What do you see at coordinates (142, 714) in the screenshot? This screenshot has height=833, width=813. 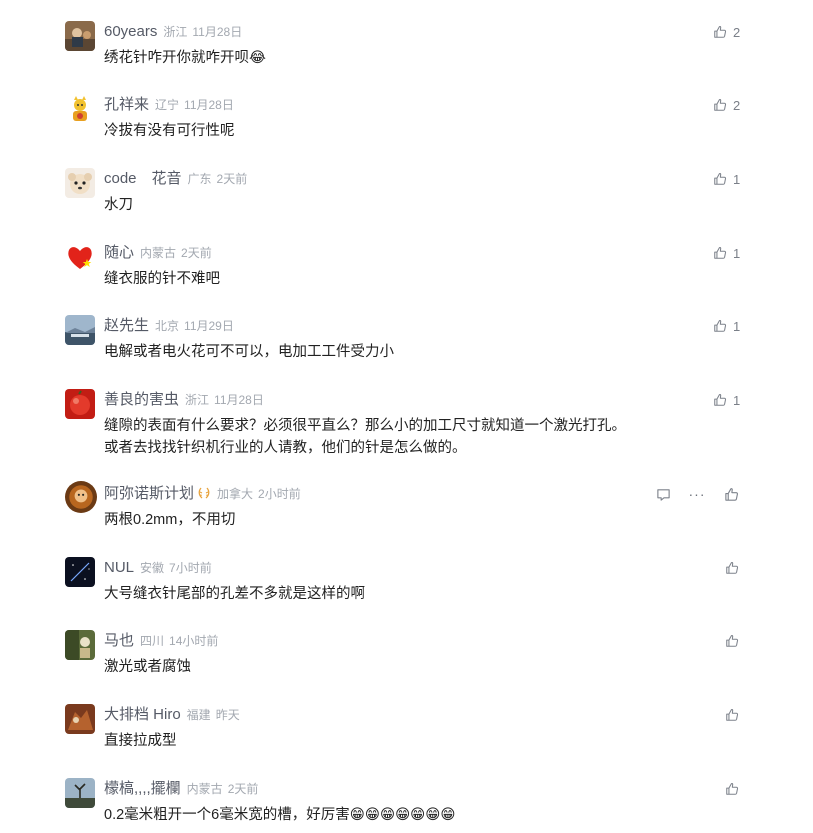 I see `user-name: 大排档 Hiro` at bounding box center [142, 714].